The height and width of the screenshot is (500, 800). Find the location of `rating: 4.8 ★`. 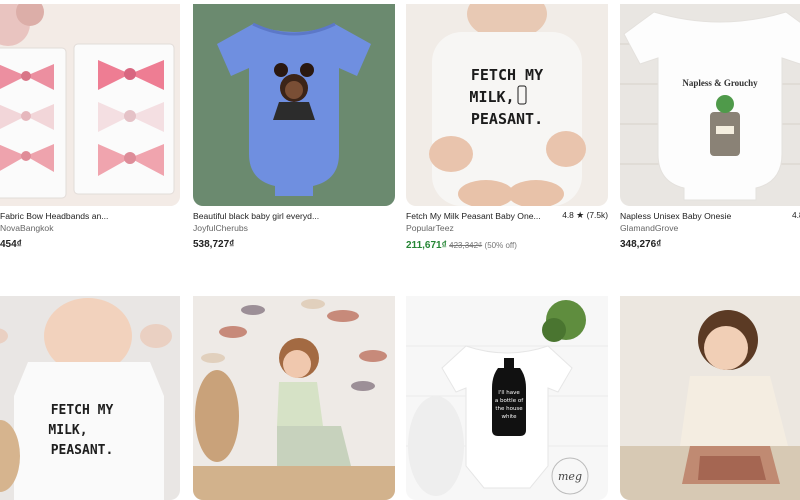

rating: 4.8 ★ is located at coordinates (796, 215).